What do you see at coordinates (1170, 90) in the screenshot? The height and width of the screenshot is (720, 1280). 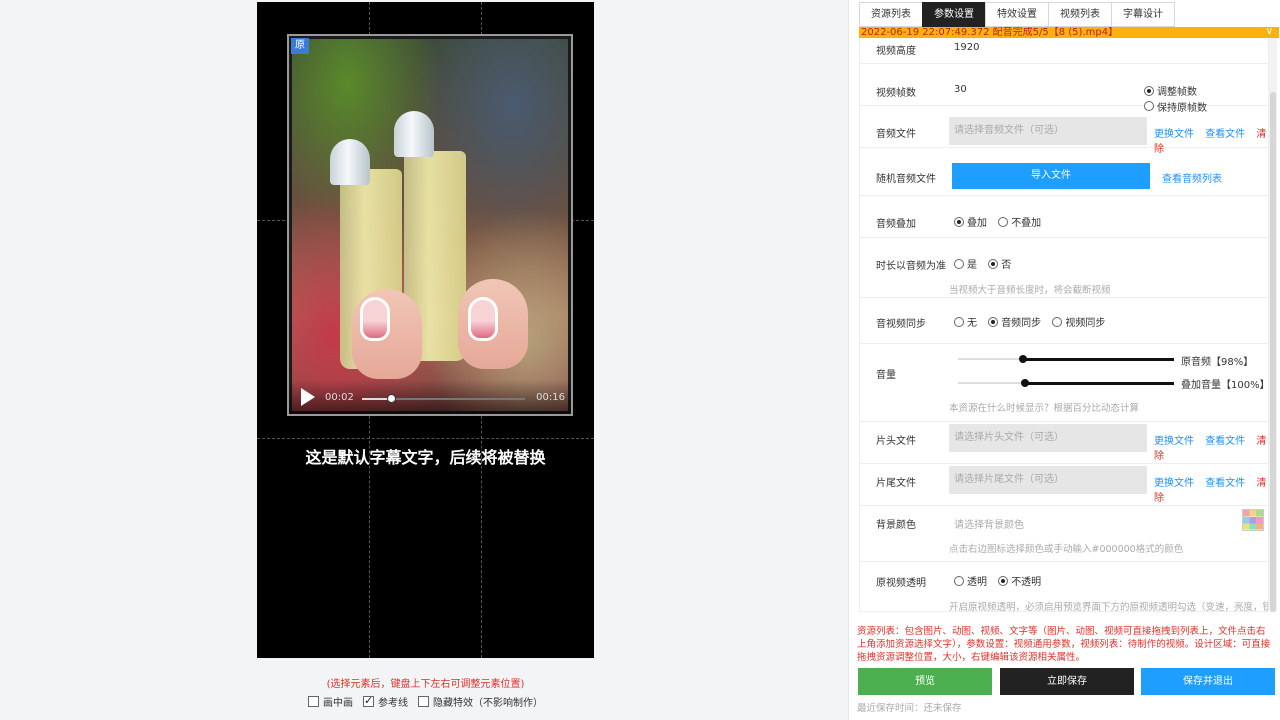 I see `radio-adjust-fps: 调整帧数` at bounding box center [1170, 90].